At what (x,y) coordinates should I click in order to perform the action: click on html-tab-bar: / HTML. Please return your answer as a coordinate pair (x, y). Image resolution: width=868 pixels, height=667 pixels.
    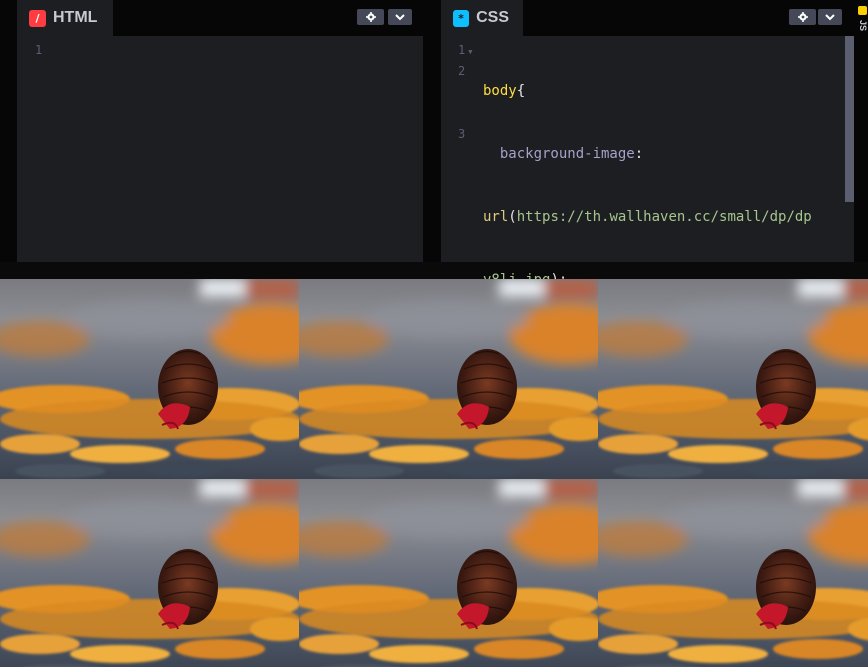
    Looking at the image, I should click on (220, 18).